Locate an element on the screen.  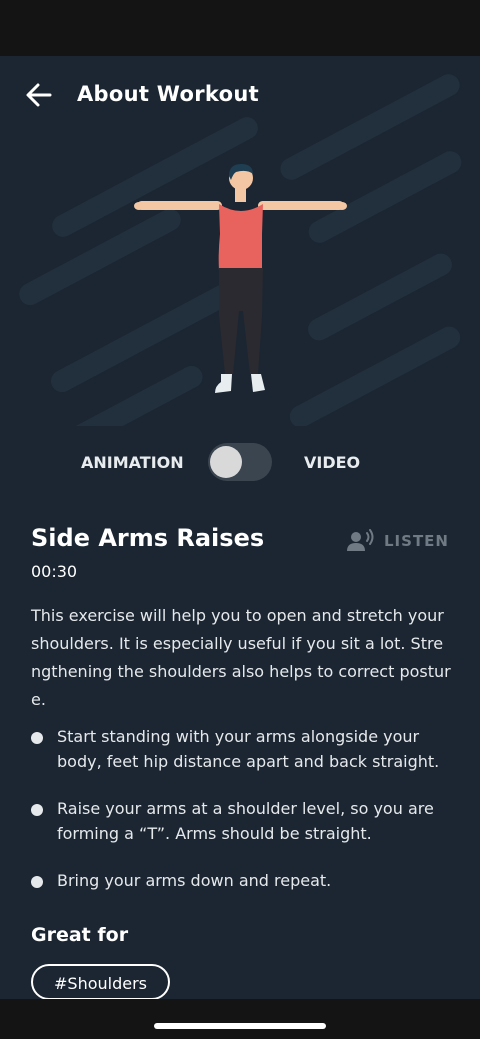
media-toggle: ANIMATION VIDEO is located at coordinates (240, 462).